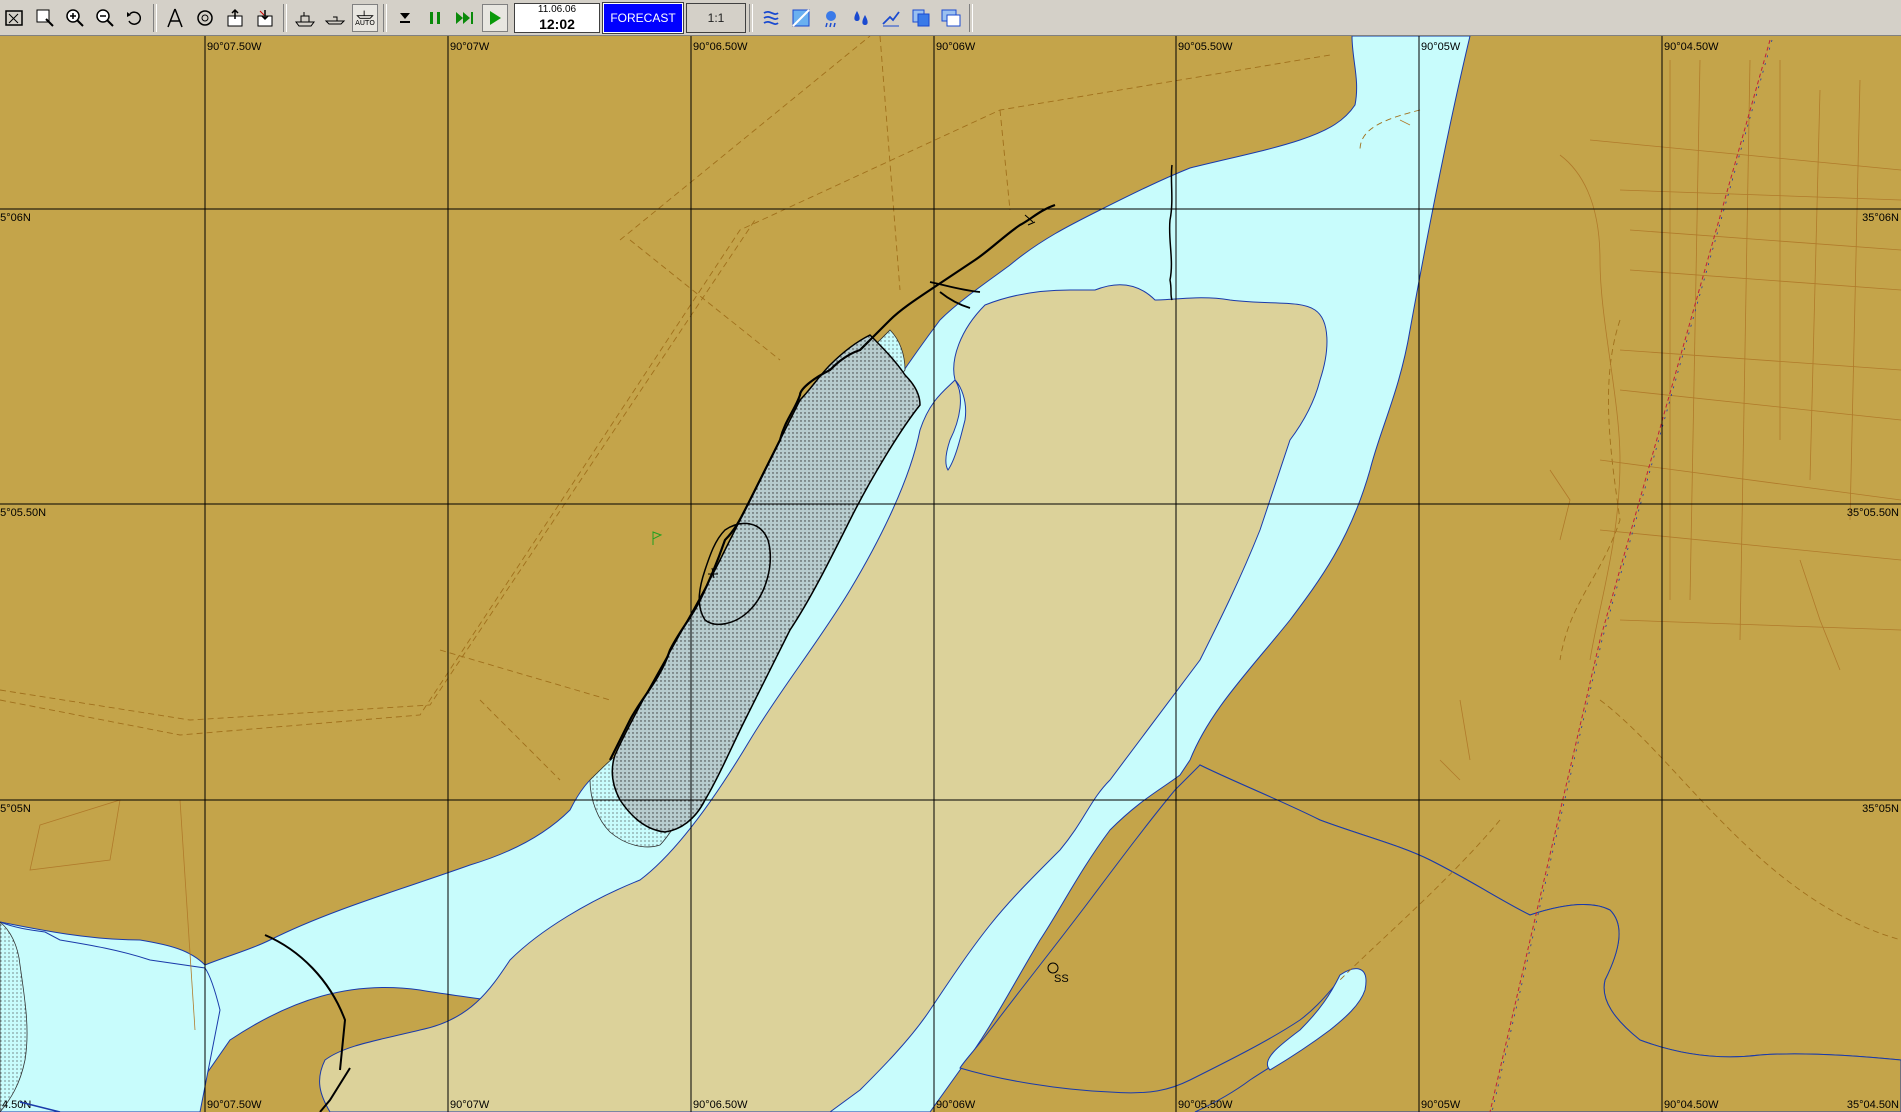  Describe the element at coordinates (75, 18) in the screenshot. I see `zoom-in-icon` at that location.